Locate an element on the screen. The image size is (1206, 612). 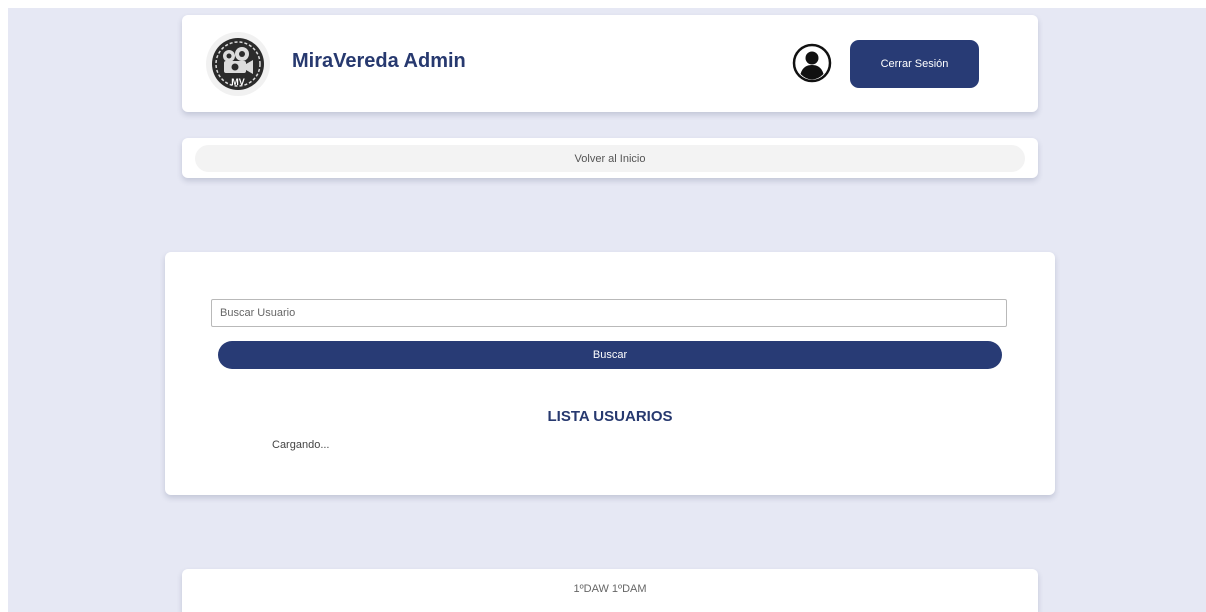
logo-text: MV is located at coordinates (238, 82).